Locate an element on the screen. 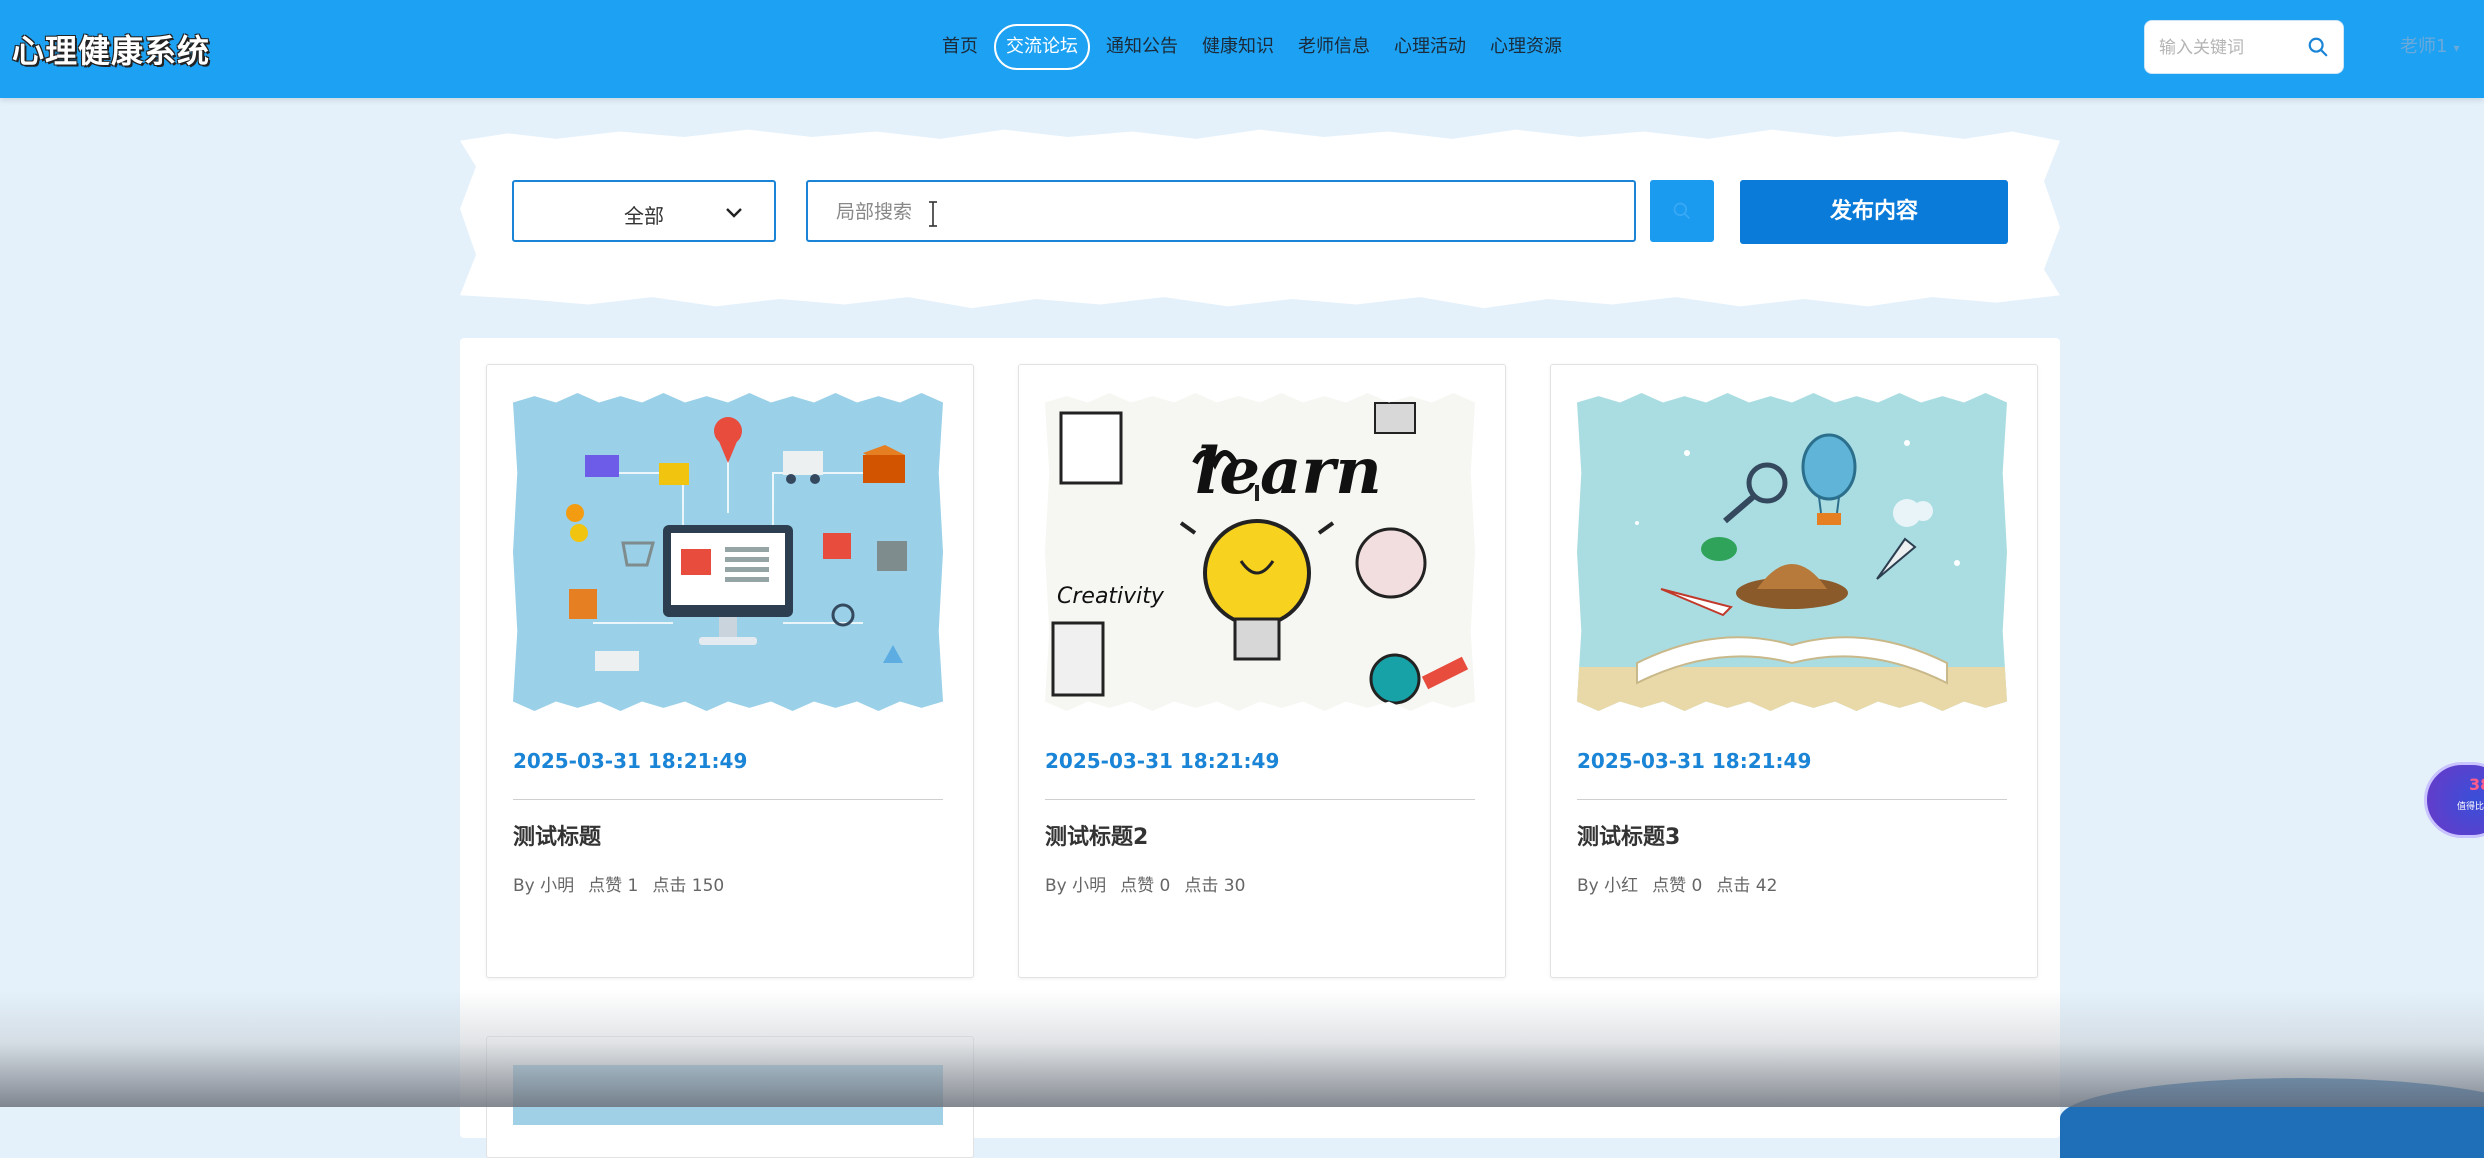 The height and width of the screenshot is (1158, 2484). post-card-partial is located at coordinates (730, 1097).